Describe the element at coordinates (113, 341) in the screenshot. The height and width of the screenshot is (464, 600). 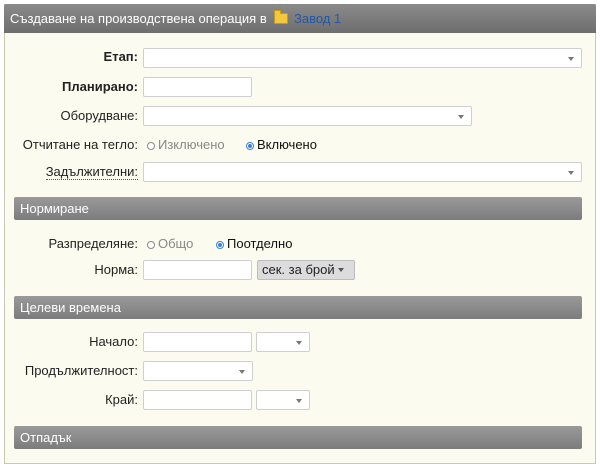
I see `start-label: Начало:` at that location.